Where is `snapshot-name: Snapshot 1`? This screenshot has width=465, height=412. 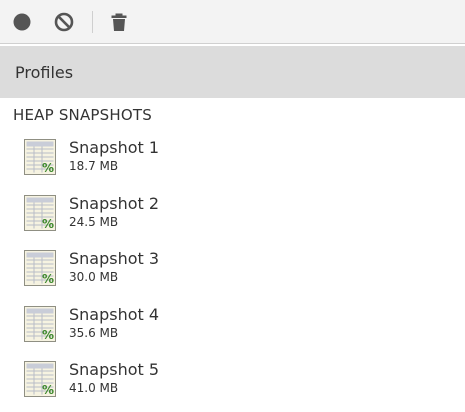 snapshot-name: Snapshot 1 is located at coordinates (114, 147).